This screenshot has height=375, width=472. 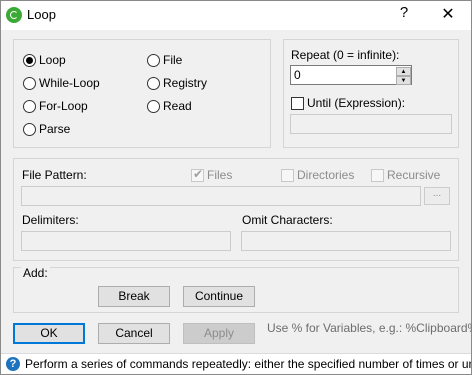 What do you see at coordinates (177, 106) in the screenshot?
I see `radio-read-label: Read` at bounding box center [177, 106].